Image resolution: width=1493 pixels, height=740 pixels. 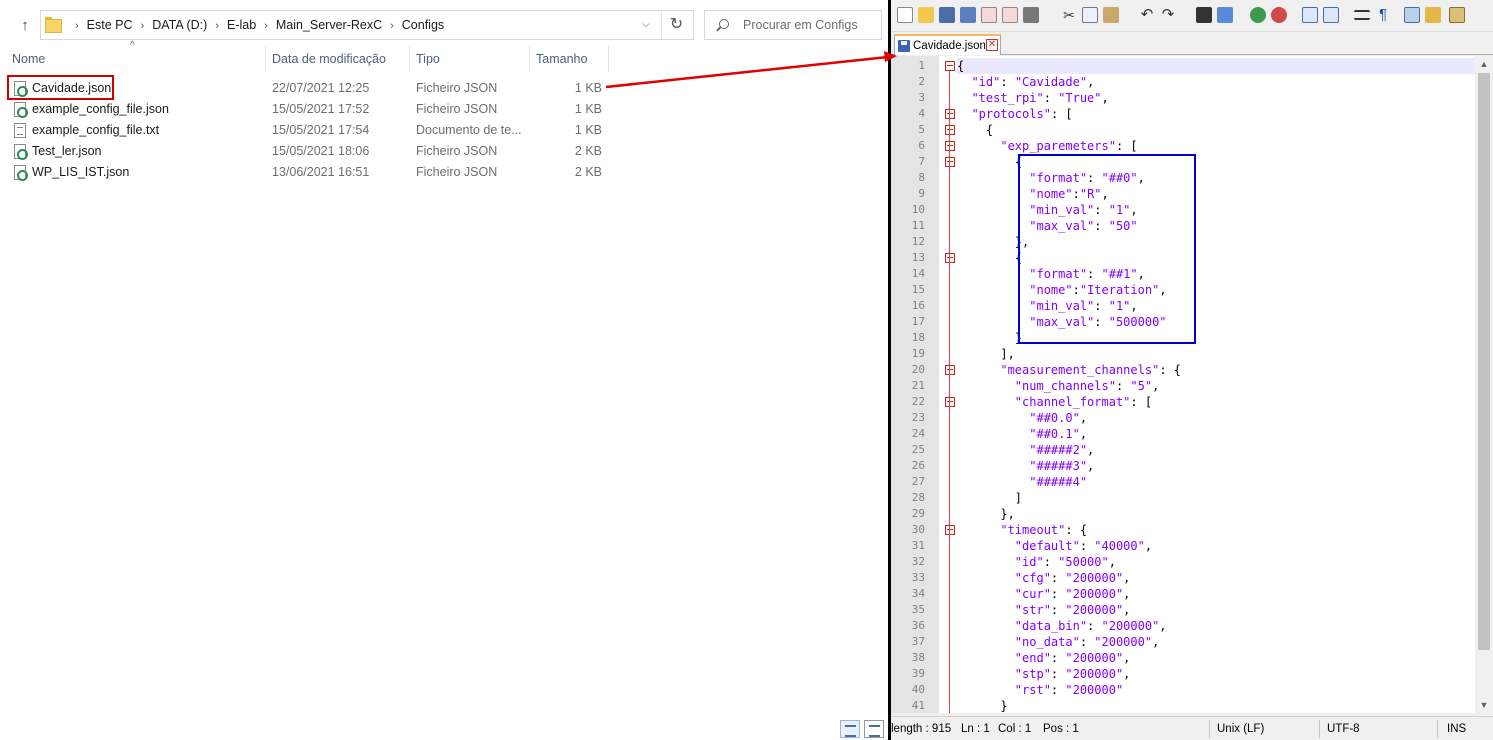 What do you see at coordinates (136, 59) in the screenshot?
I see `column-header-name: Nome` at bounding box center [136, 59].